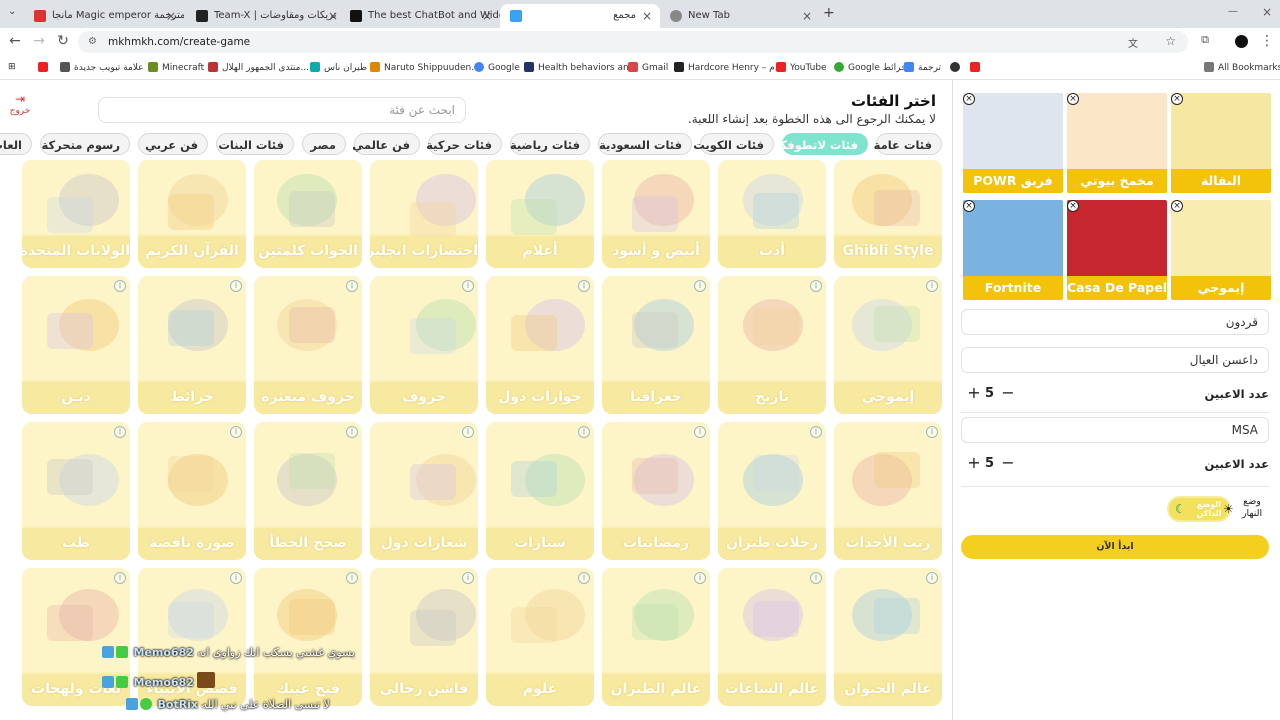 The width and height of the screenshot is (1280, 720). I want to click on bookmark-0: علامة تبويب جديدة, so click(102, 67).